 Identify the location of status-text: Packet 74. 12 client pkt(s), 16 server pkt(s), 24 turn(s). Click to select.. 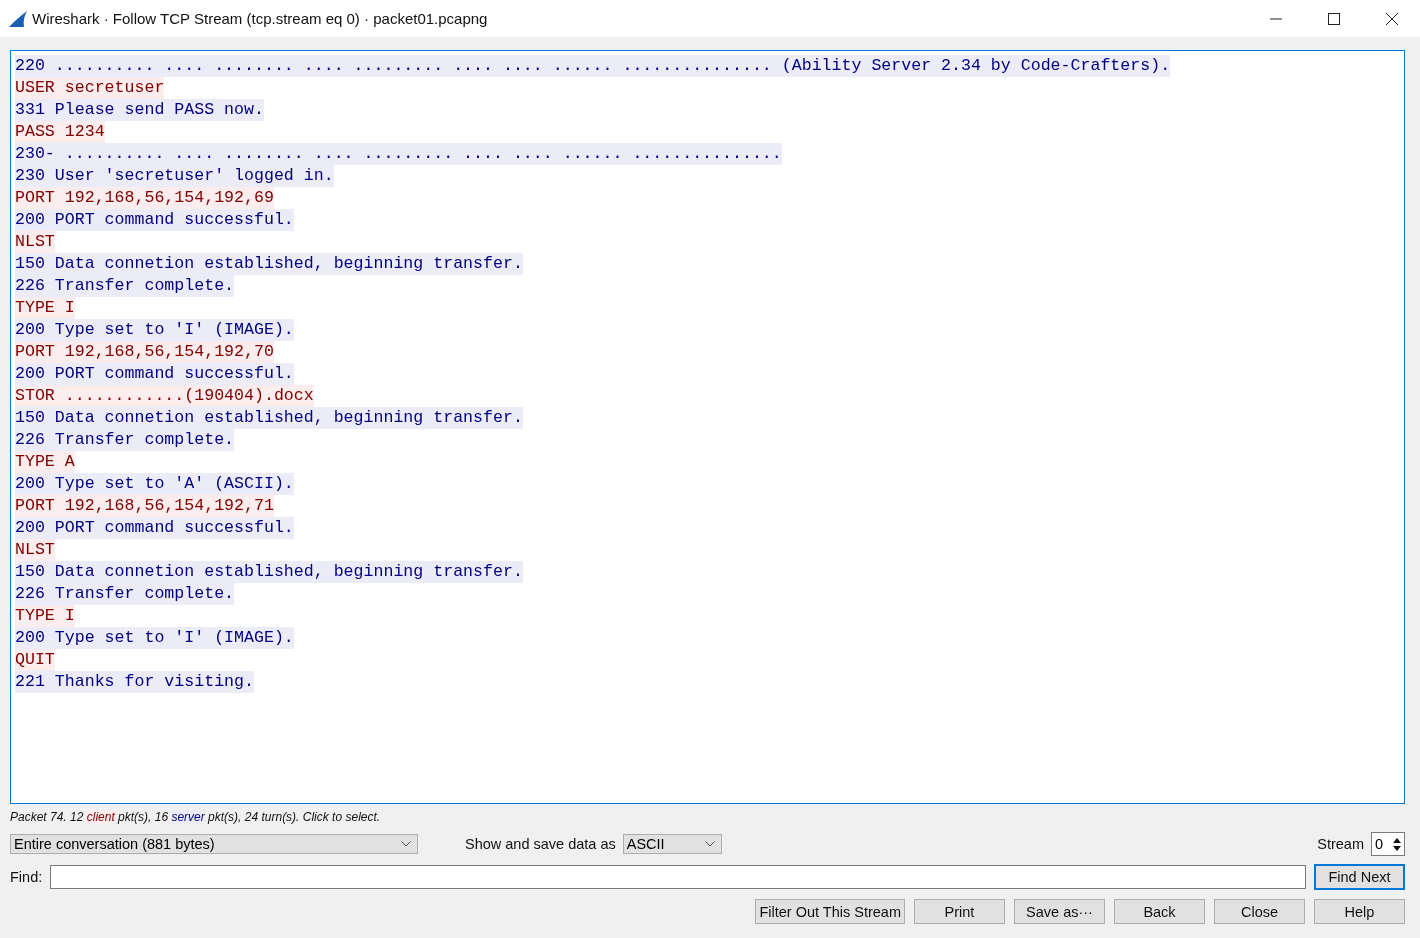
(196, 817).